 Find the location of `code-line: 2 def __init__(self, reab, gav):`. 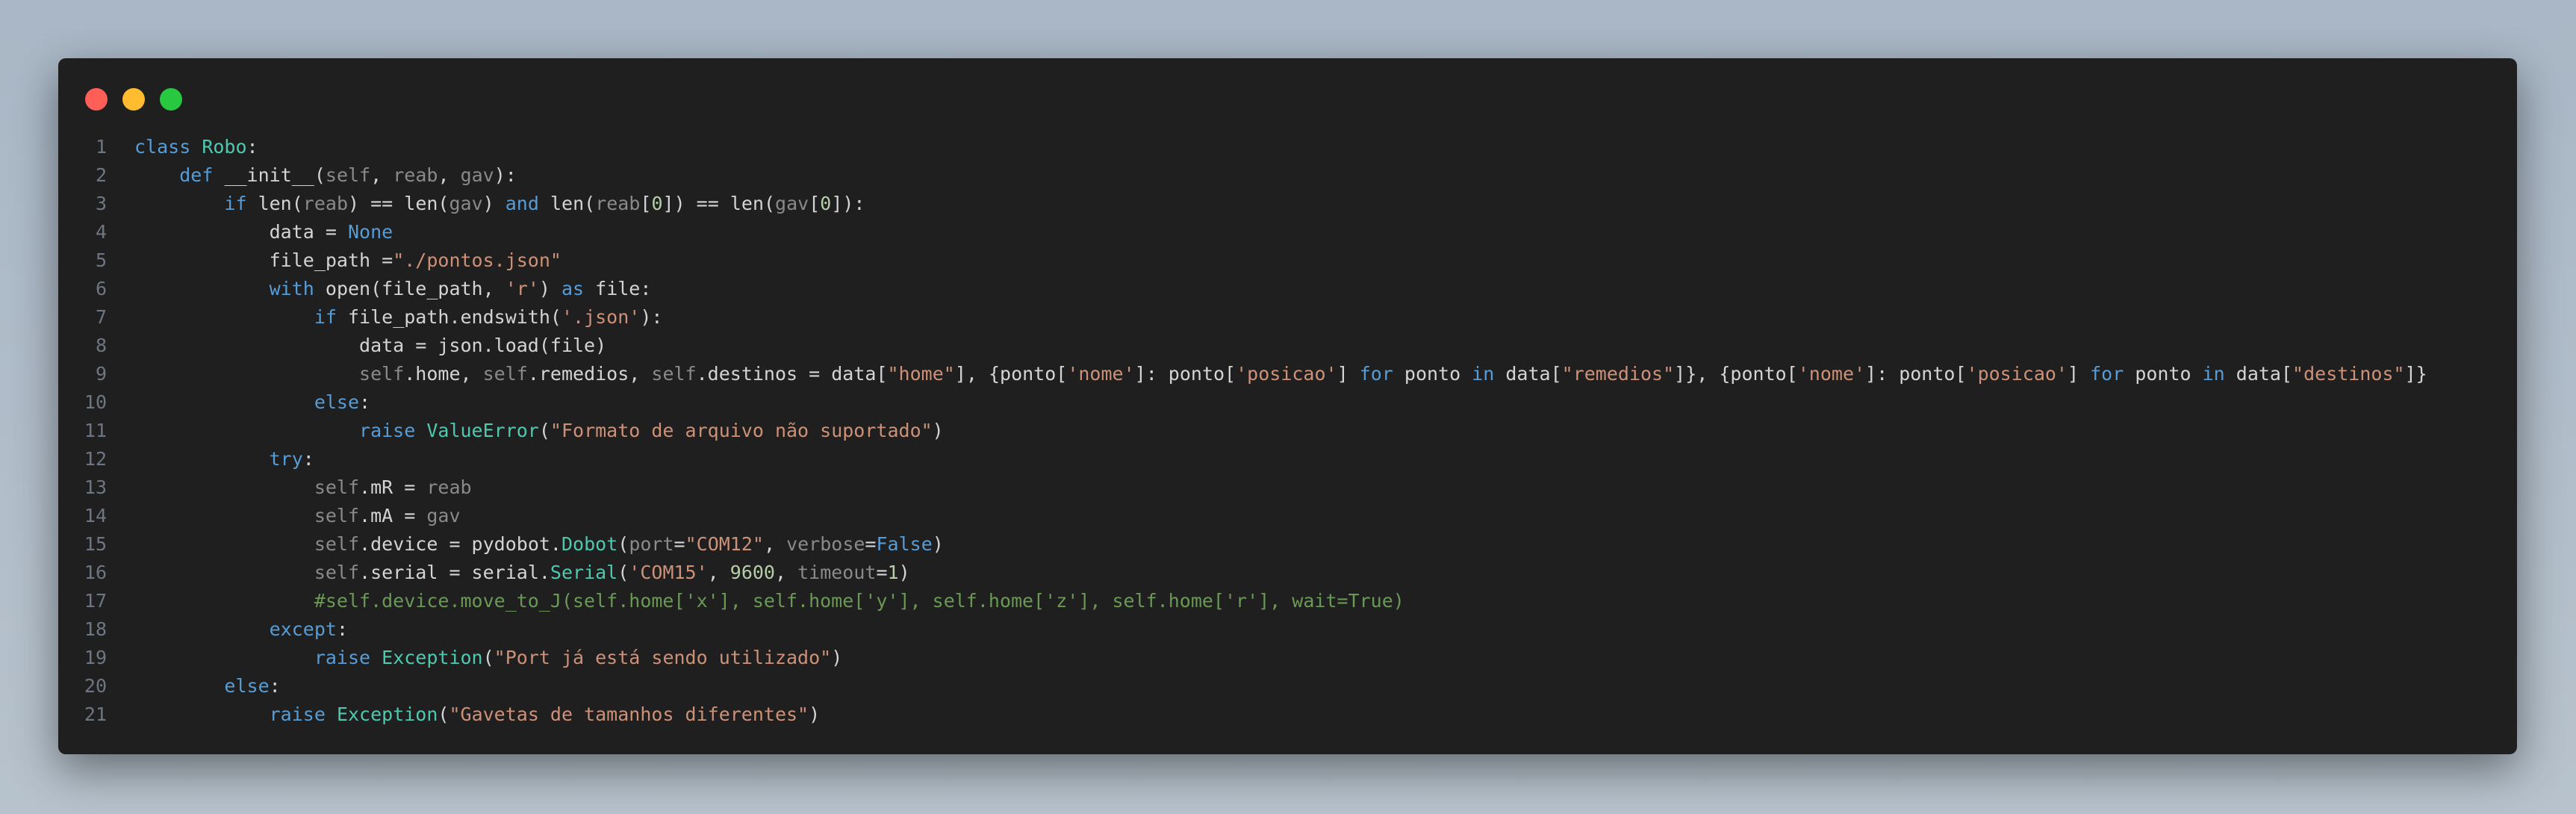

code-line: 2 def __init__(self, reab, gav): is located at coordinates (1287, 175).